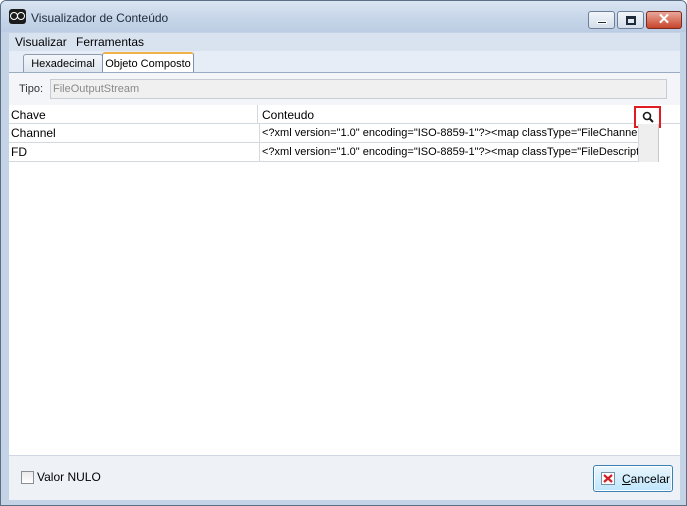 The image size is (687, 506). I want to click on title-bar: Visualizador de Conteúdo ✕, so click(343, 16).